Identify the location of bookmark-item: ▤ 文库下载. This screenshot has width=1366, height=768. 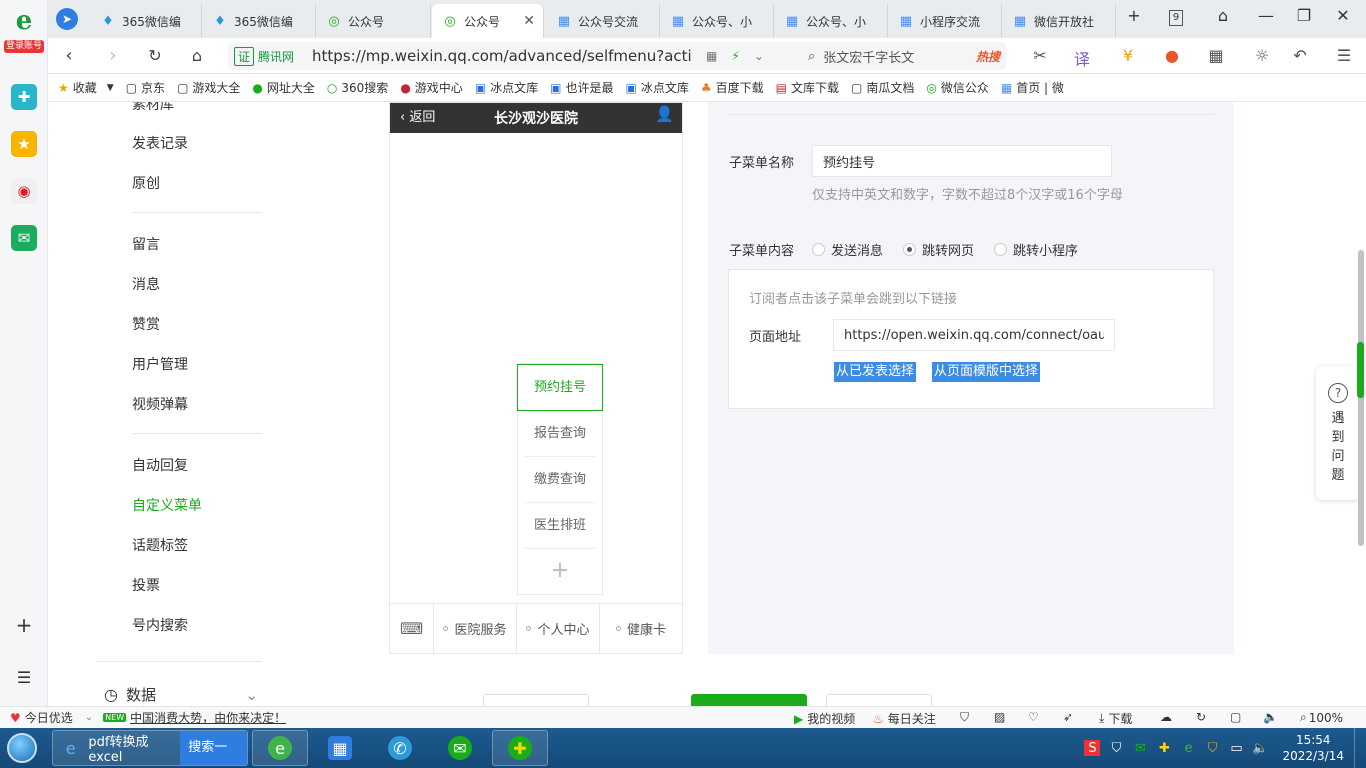
(807, 87).